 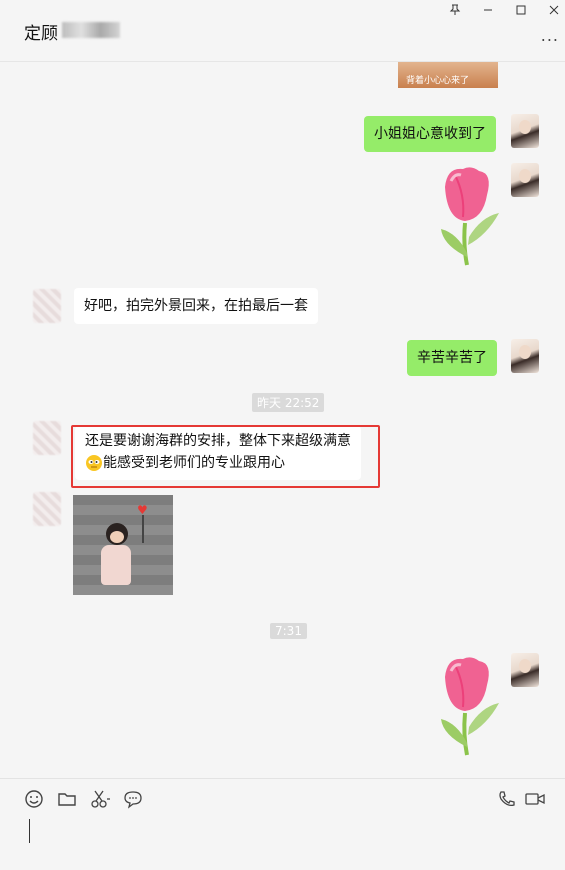 I want to click on chat-title: 定顾, so click(x=41, y=34).